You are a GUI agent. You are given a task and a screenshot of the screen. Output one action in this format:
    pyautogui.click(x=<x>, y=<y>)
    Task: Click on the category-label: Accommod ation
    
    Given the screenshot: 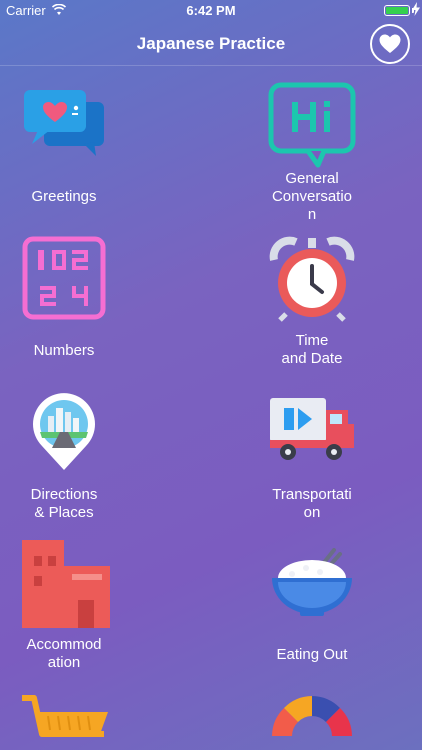 What is the action you would take?
    pyautogui.click(x=64, y=653)
    